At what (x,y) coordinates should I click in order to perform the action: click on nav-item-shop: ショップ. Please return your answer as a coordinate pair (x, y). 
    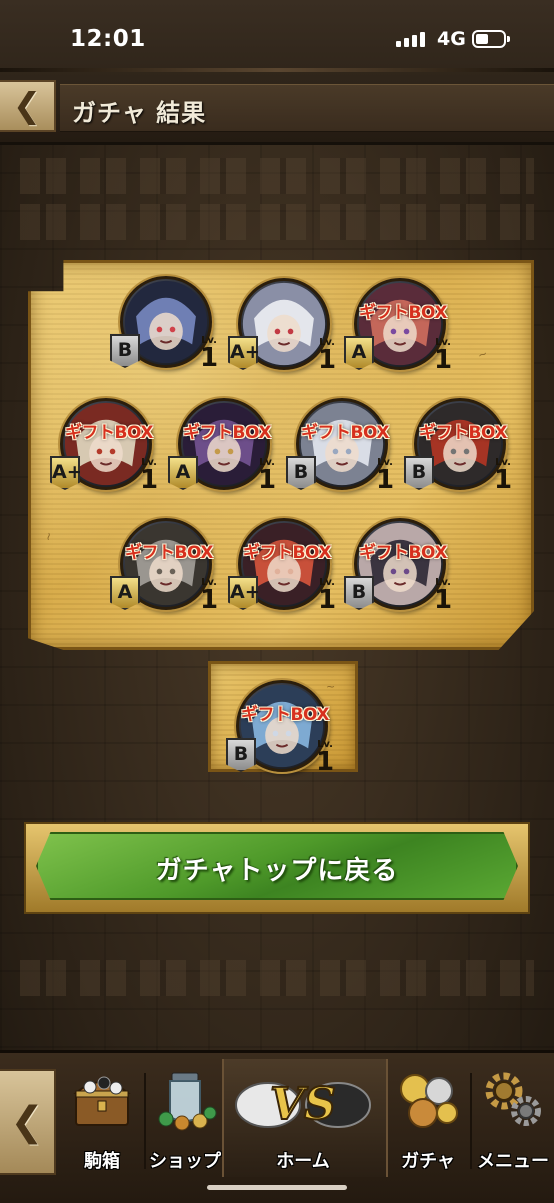
    Looking at the image, I should click on (185, 1121).